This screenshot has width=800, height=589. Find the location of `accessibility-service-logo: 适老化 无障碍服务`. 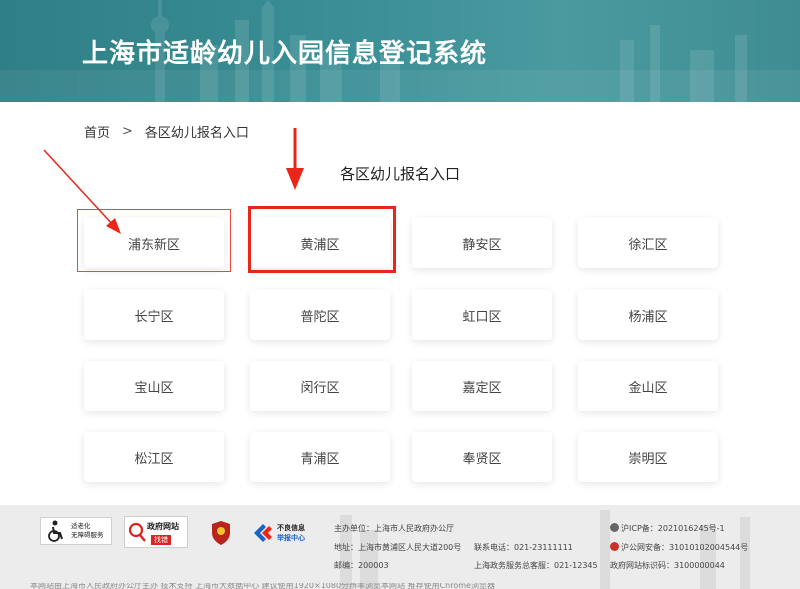

accessibility-service-logo: 适老化 无障碍服务 is located at coordinates (76, 531).